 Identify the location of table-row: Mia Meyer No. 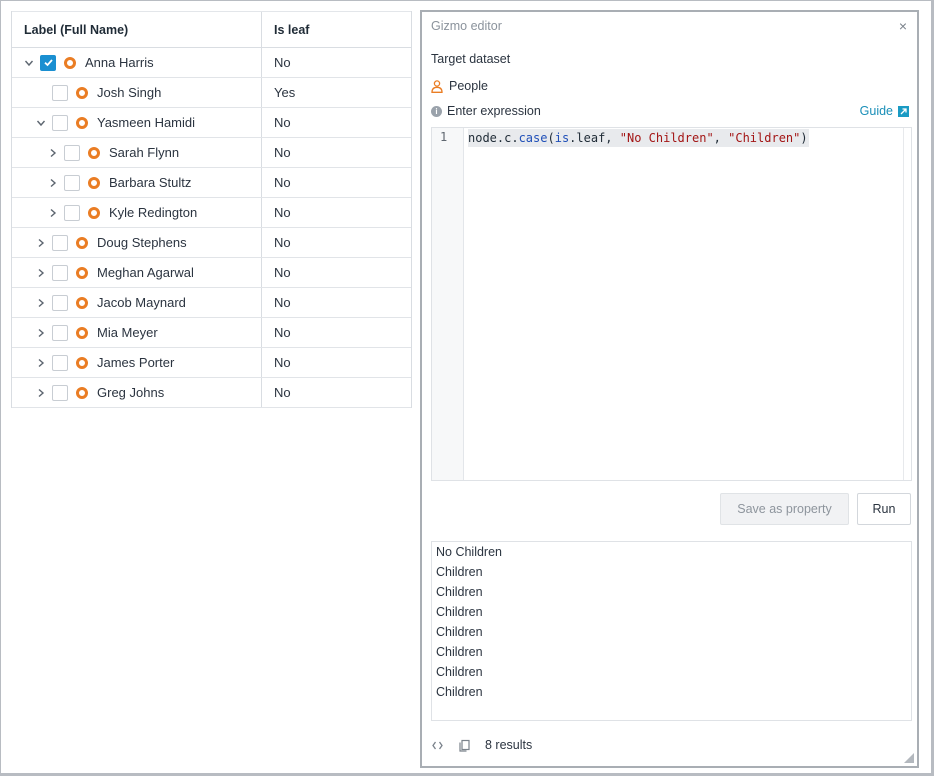
(211, 333).